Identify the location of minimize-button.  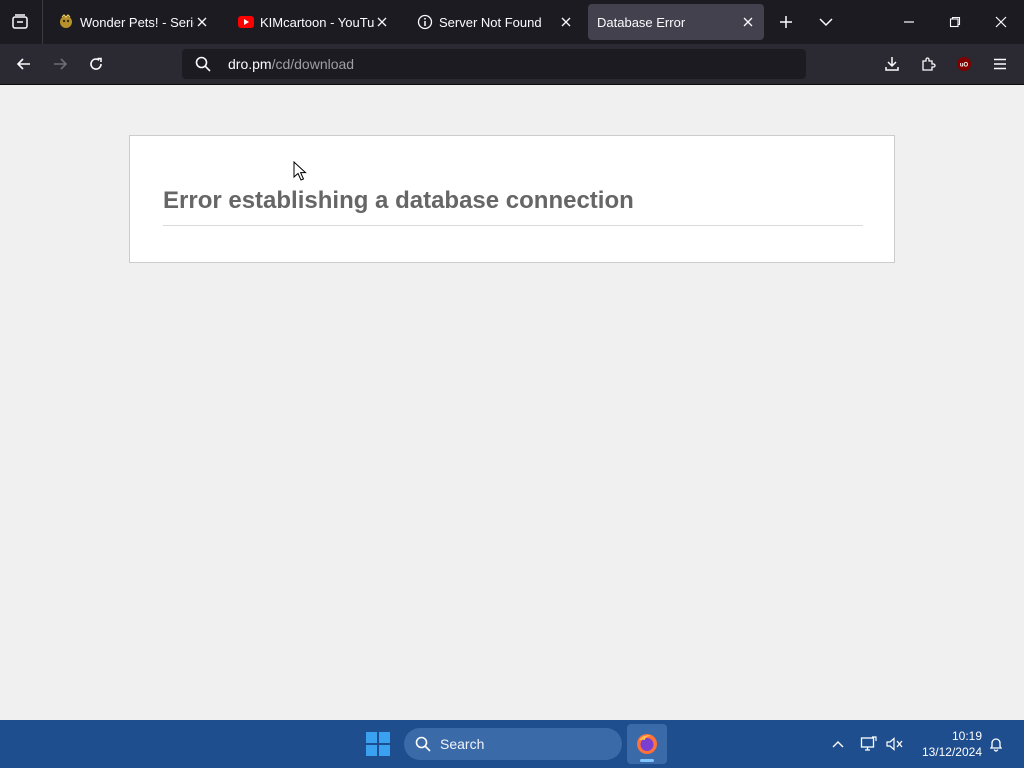
(909, 22).